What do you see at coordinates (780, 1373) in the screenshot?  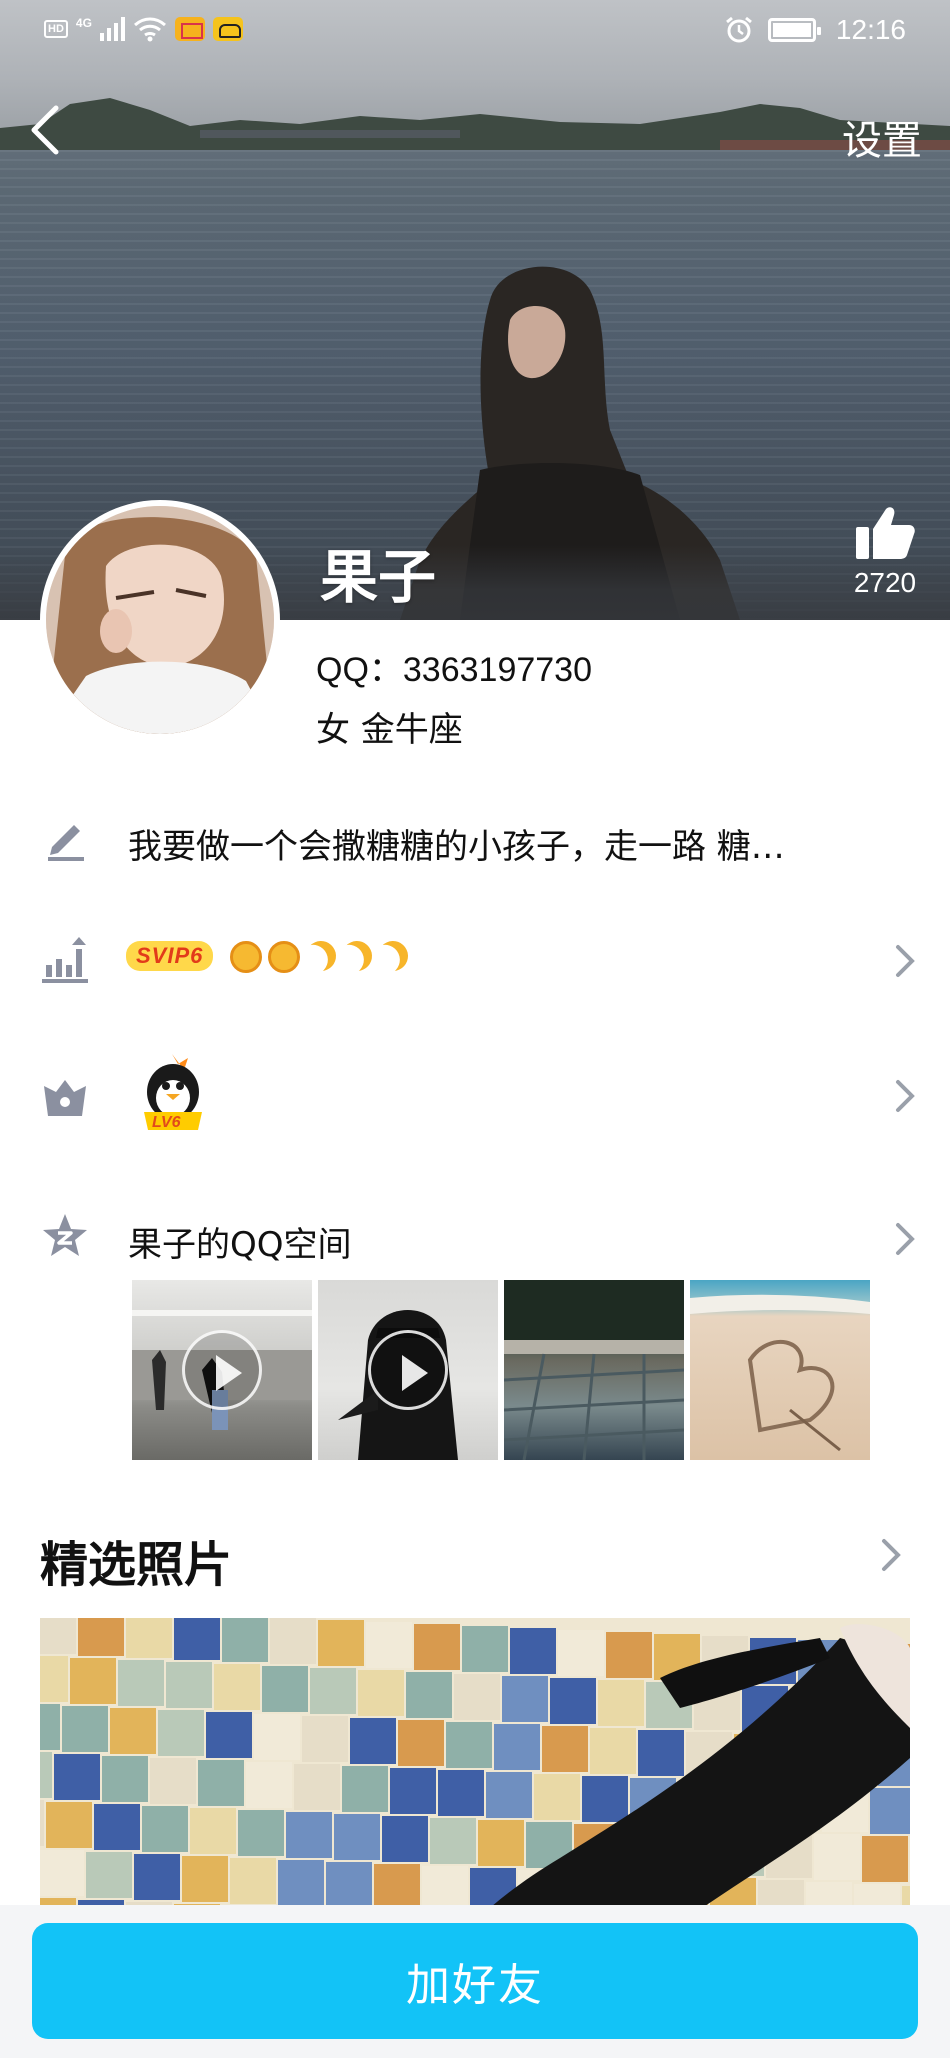 I see `beach-heart-photo` at bounding box center [780, 1373].